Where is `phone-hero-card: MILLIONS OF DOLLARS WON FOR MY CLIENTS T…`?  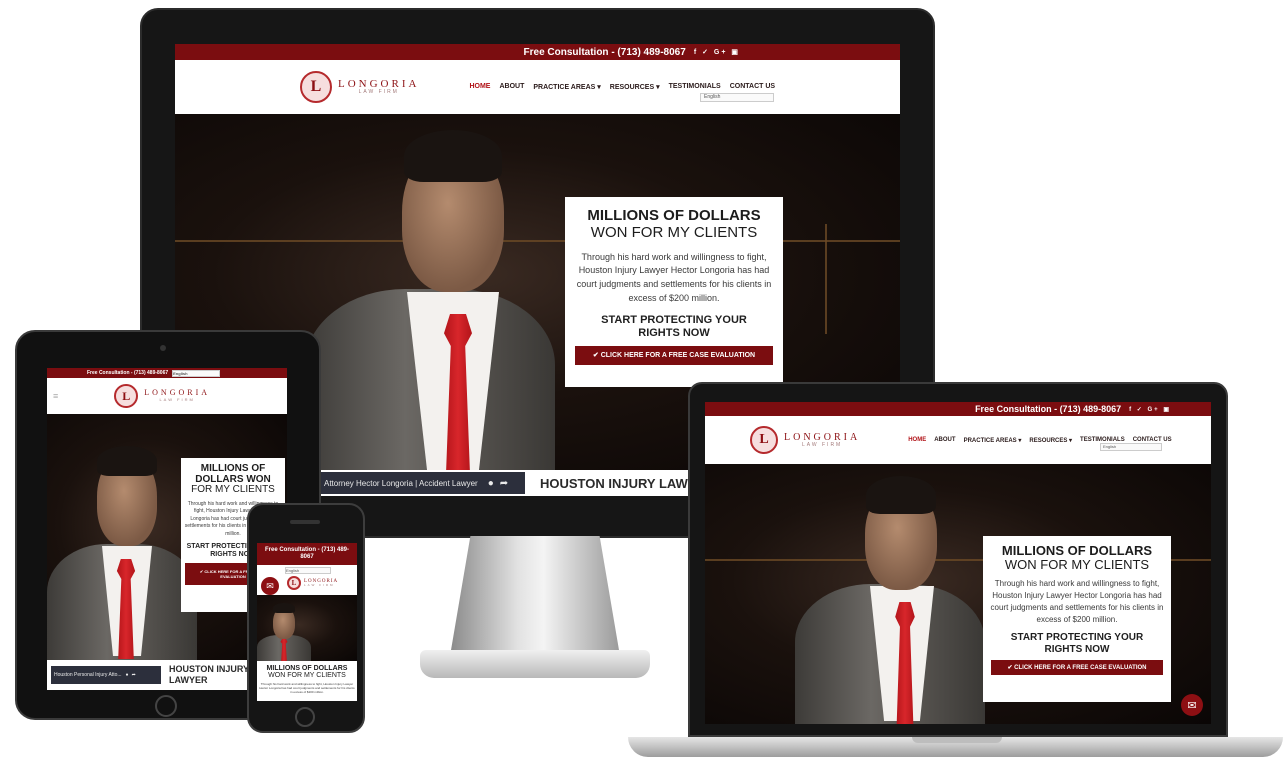 phone-hero-card: MILLIONS OF DOLLARS WON FOR MY CLIENTS T… is located at coordinates (307, 681).